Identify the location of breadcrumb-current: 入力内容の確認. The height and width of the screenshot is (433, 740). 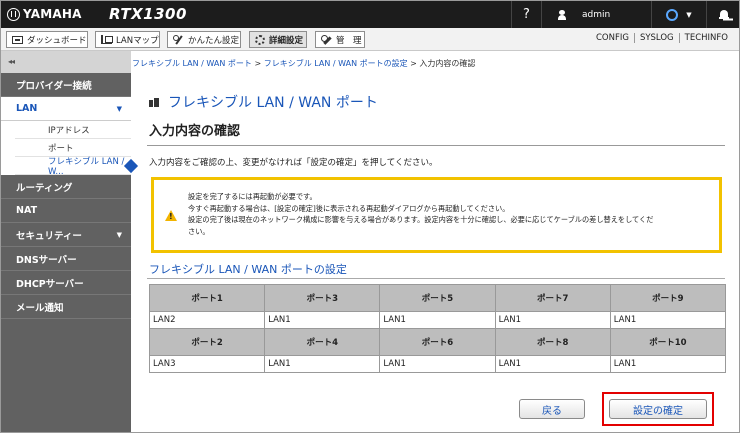
(447, 63).